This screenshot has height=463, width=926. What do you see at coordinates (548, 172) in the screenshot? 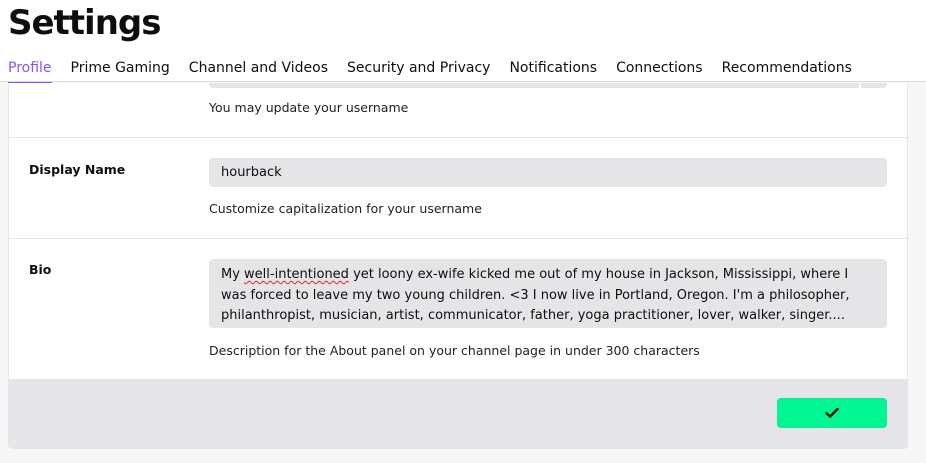
I see `display-name-input: hourback` at bounding box center [548, 172].